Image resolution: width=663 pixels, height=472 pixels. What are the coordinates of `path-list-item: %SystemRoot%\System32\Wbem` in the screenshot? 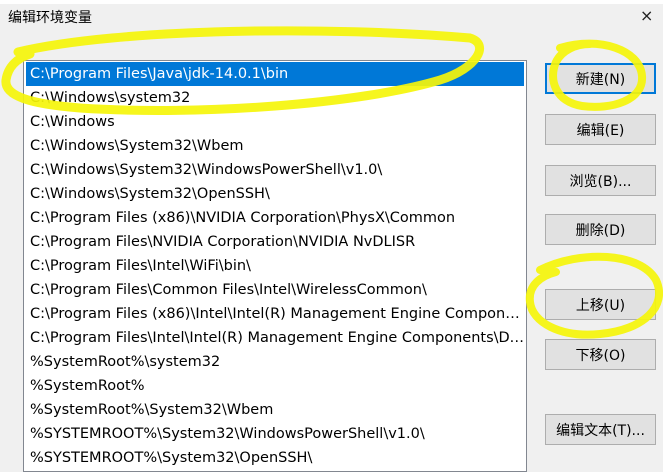 It's located at (275, 410).